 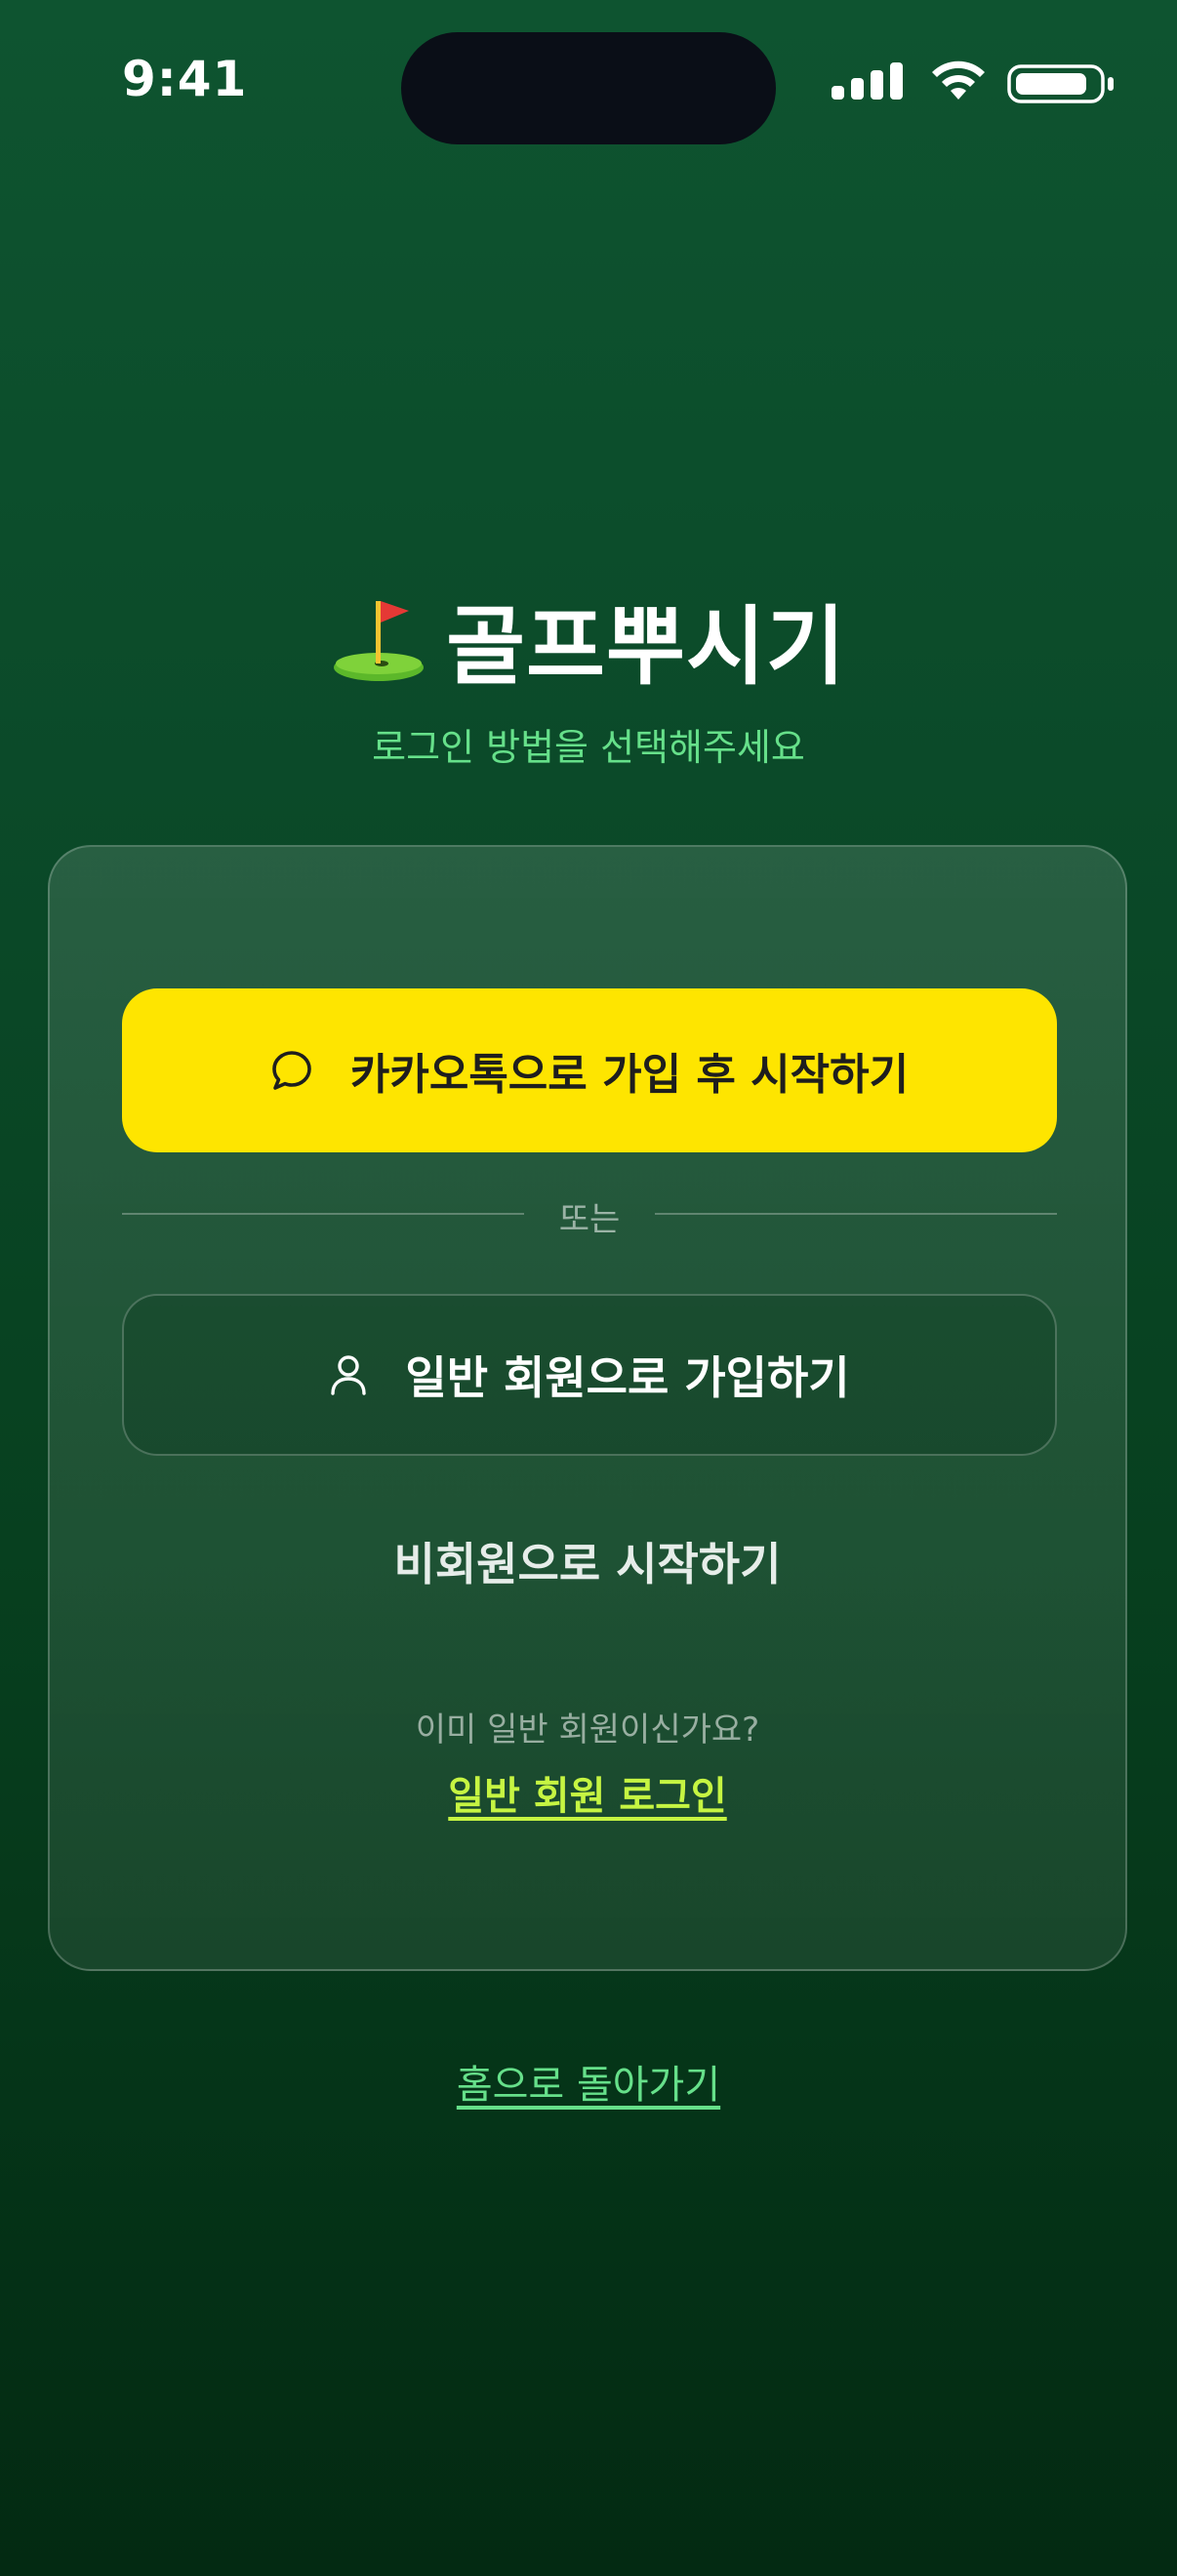 I want to click on member-signup-button: 일반 회원으로 가입하기, so click(x=590, y=1375).